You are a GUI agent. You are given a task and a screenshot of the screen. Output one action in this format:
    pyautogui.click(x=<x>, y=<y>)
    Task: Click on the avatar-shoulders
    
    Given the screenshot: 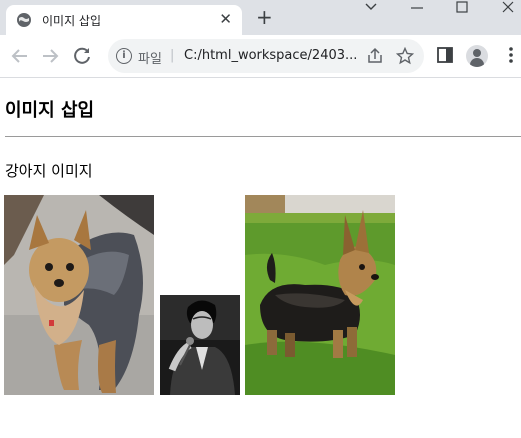 What is the action you would take?
    pyautogui.click(x=477, y=62)
    